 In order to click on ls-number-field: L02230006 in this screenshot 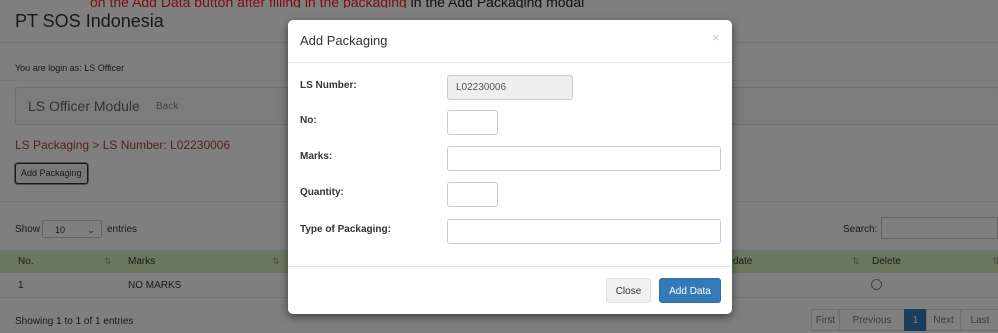, I will do `click(510, 87)`.